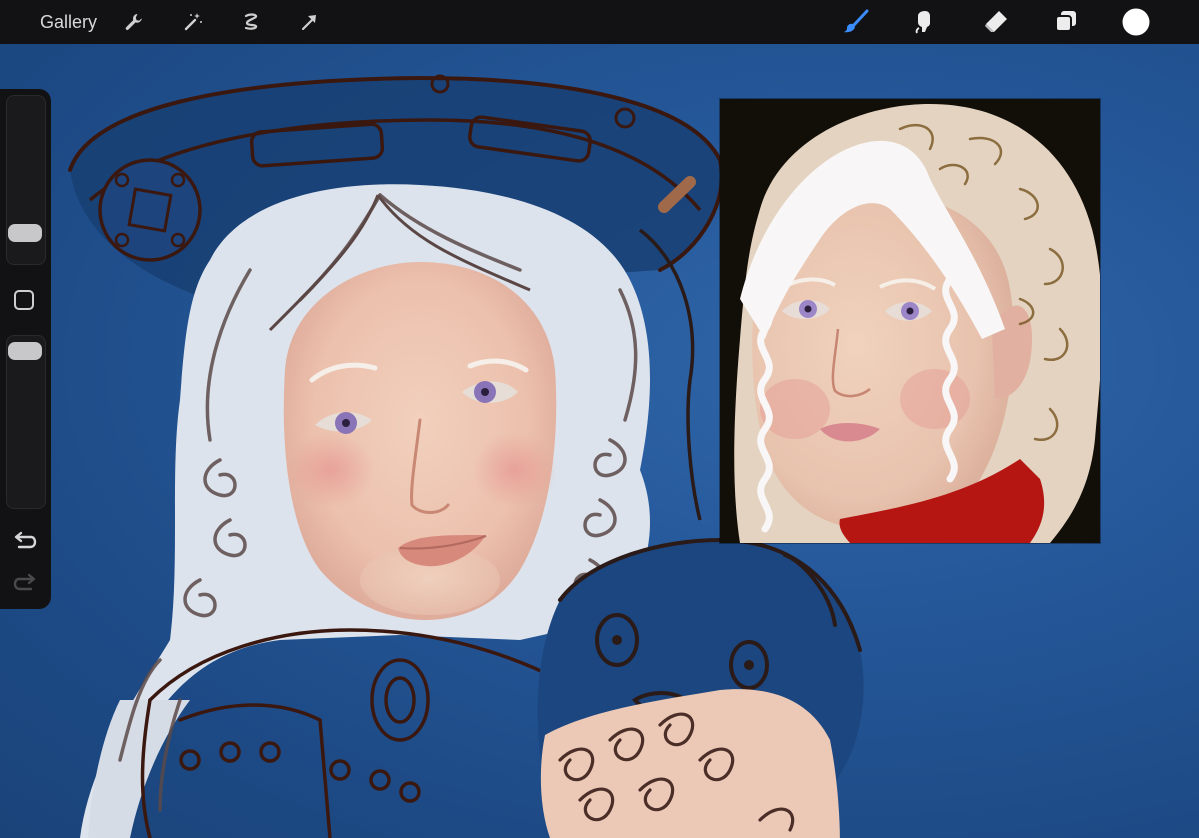 The width and height of the screenshot is (1199, 838). I want to click on gallery-button: Gallery, so click(68, 22).